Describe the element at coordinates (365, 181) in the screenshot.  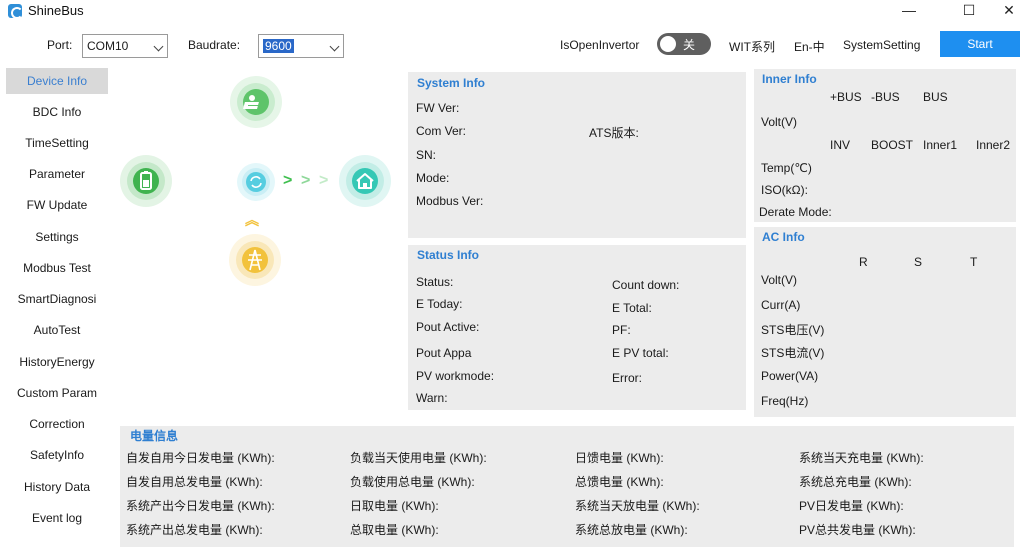
I see `home-icon` at that location.